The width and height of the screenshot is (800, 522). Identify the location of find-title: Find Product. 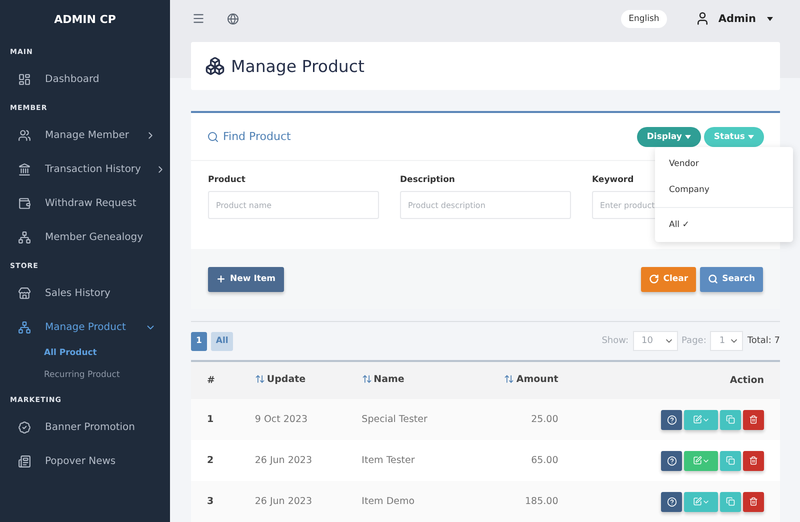
(257, 136).